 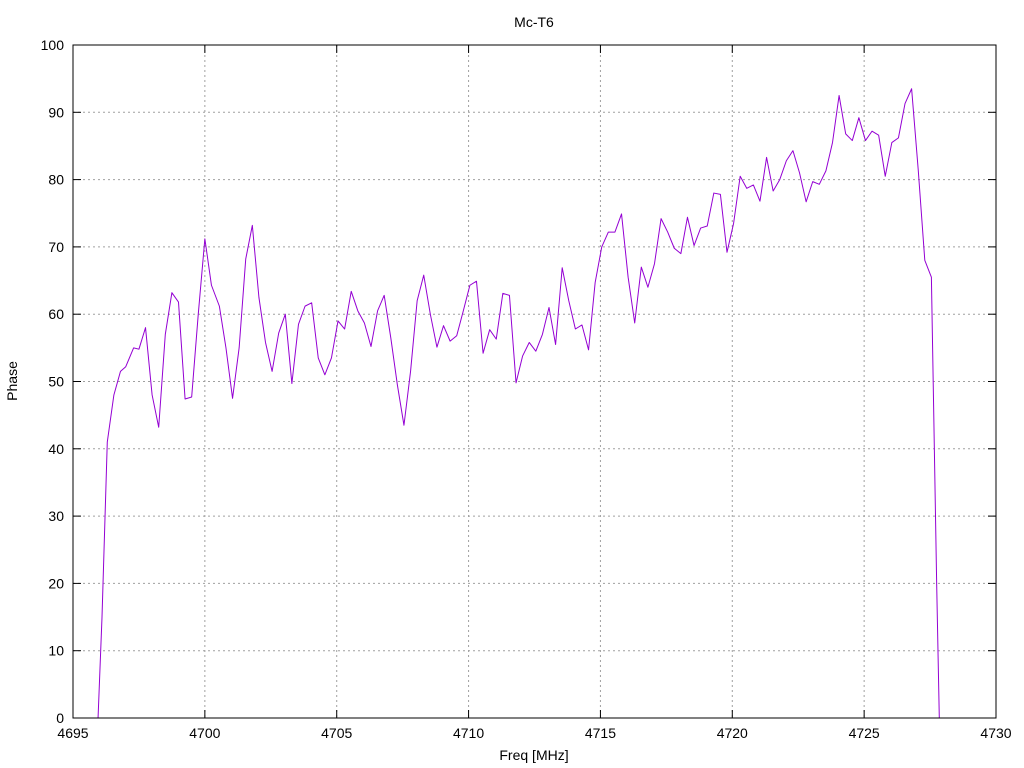 I want to click on y-tick-label: 50, so click(x=56, y=382).